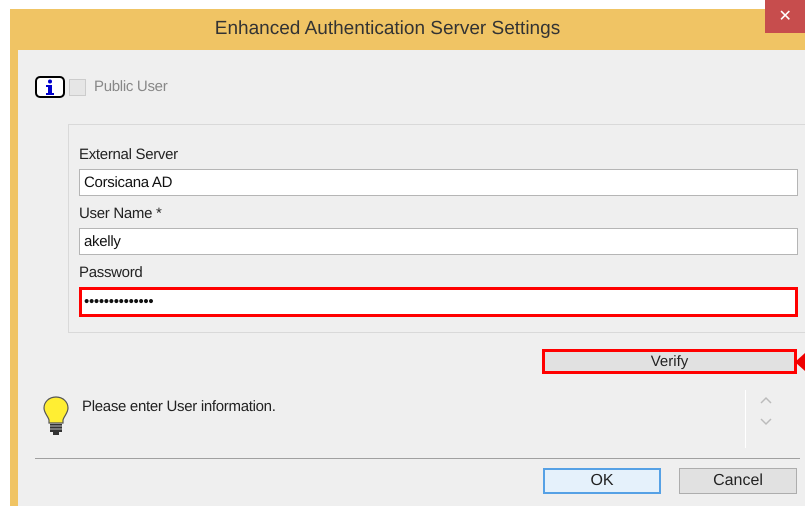 The height and width of the screenshot is (506, 805). Describe the element at coordinates (800, 362) in the screenshot. I see `annotation-arrowhead` at that location.